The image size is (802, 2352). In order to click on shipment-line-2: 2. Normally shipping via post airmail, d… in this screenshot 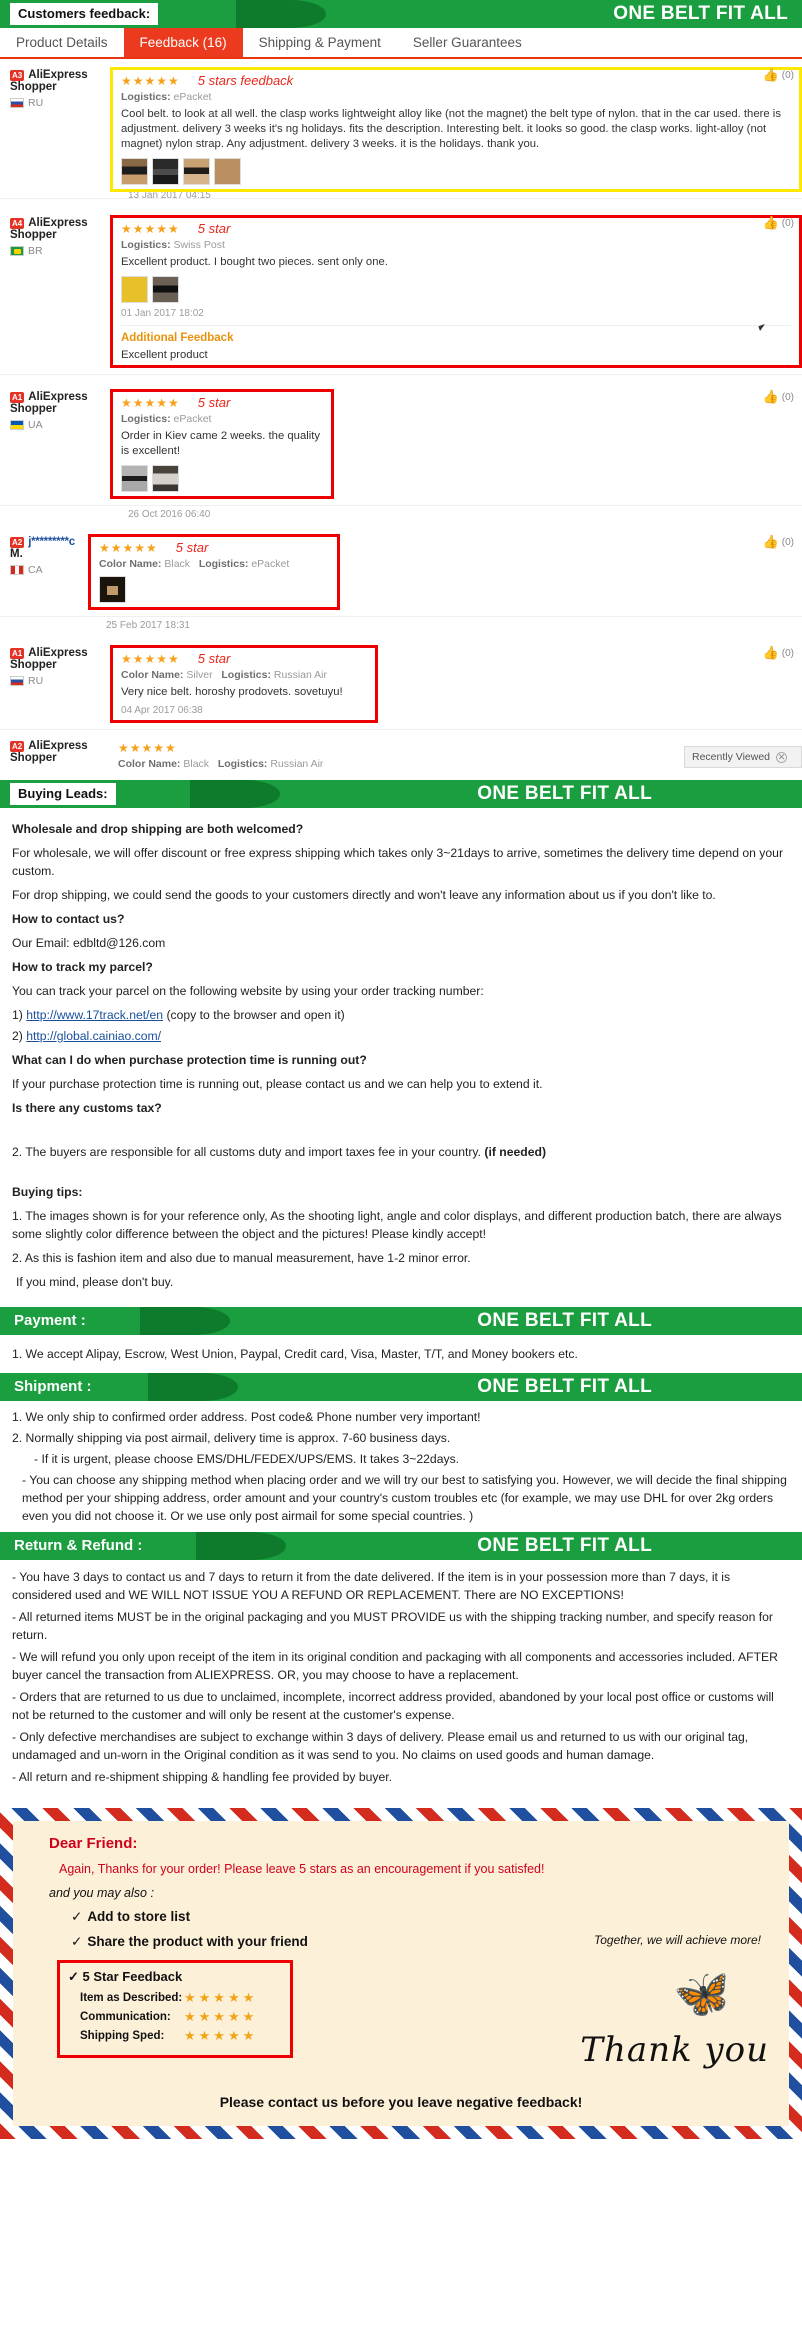, I will do `click(231, 1438)`.